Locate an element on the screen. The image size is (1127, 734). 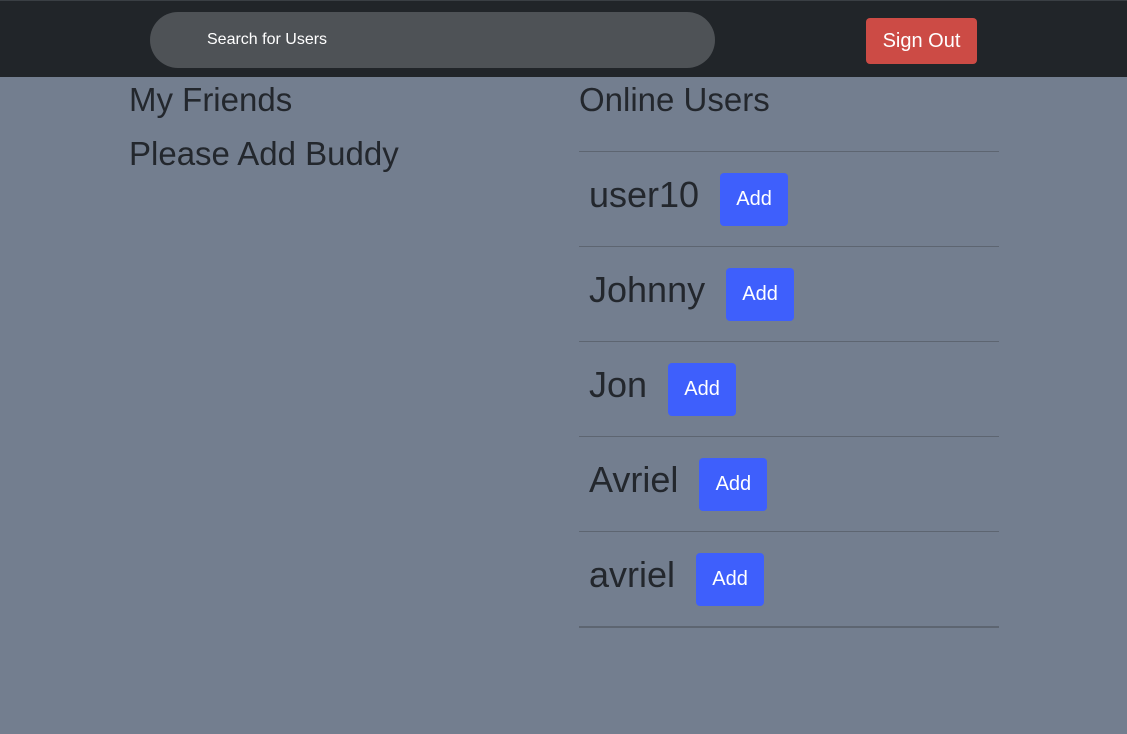
online-users-title: Online Users is located at coordinates (674, 99).